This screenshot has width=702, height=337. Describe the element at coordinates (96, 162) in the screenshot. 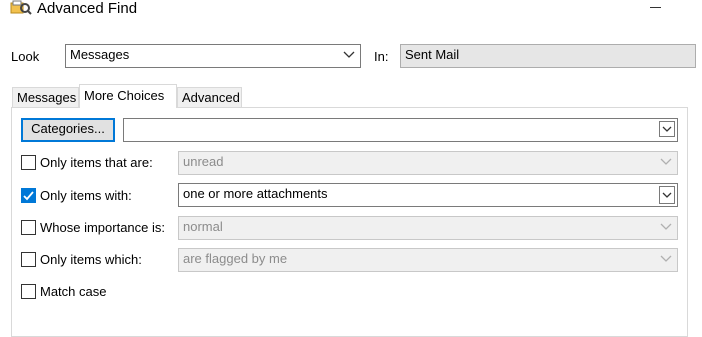

I see `only-items-that-are-label: Only items that are:` at that location.